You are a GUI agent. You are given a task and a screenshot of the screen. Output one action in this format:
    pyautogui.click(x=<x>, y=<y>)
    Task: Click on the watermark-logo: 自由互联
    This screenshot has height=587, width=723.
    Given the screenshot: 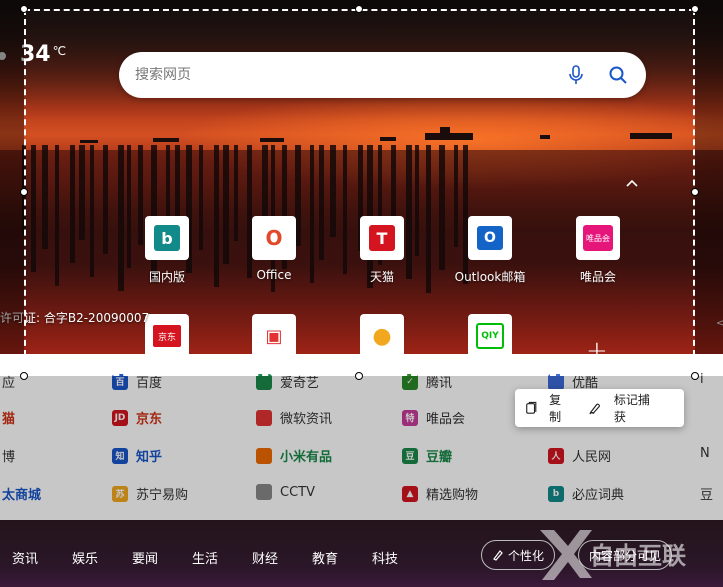 What is the action you would take?
    pyautogui.click(x=613, y=555)
    